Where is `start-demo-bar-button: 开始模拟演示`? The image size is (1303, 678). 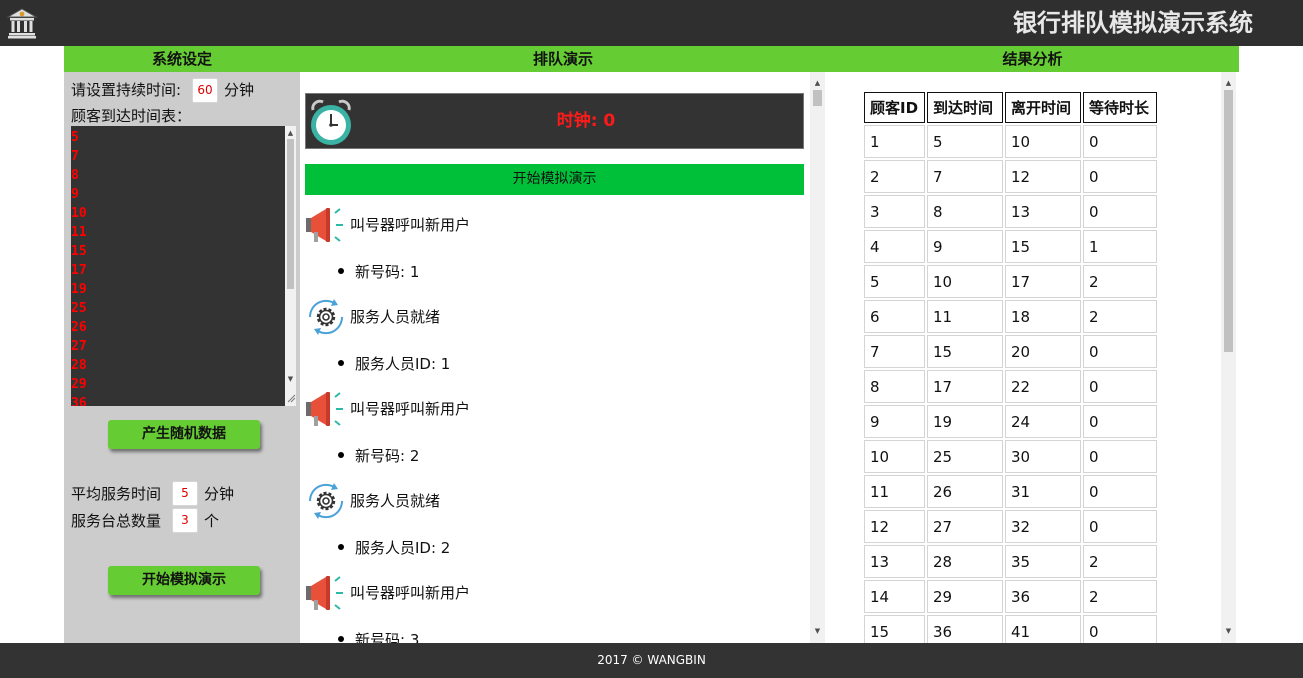 start-demo-bar-button: 开始模拟演示 is located at coordinates (554, 179).